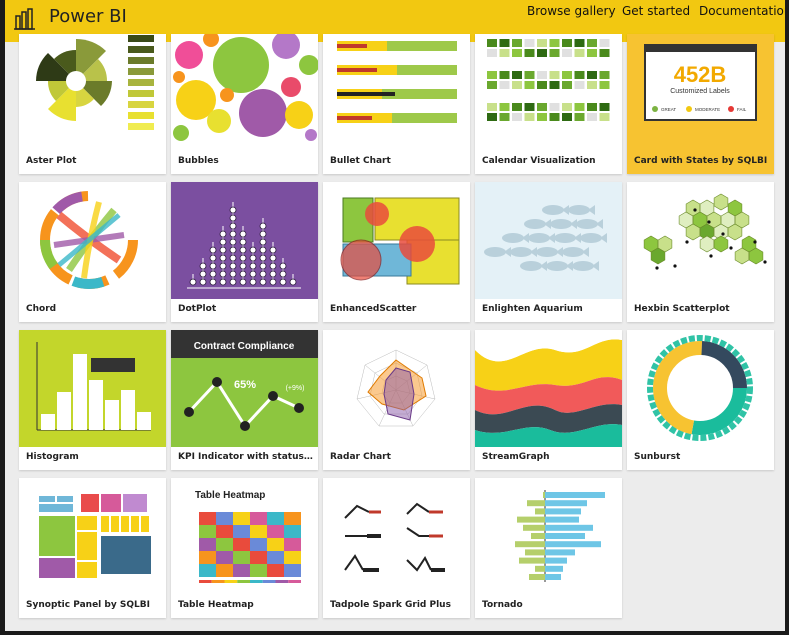 The height and width of the screenshot is (635, 789). What do you see at coordinates (539, 161) in the screenshot?
I see `visual-card-label: Calendar Visualization` at bounding box center [539, 161].